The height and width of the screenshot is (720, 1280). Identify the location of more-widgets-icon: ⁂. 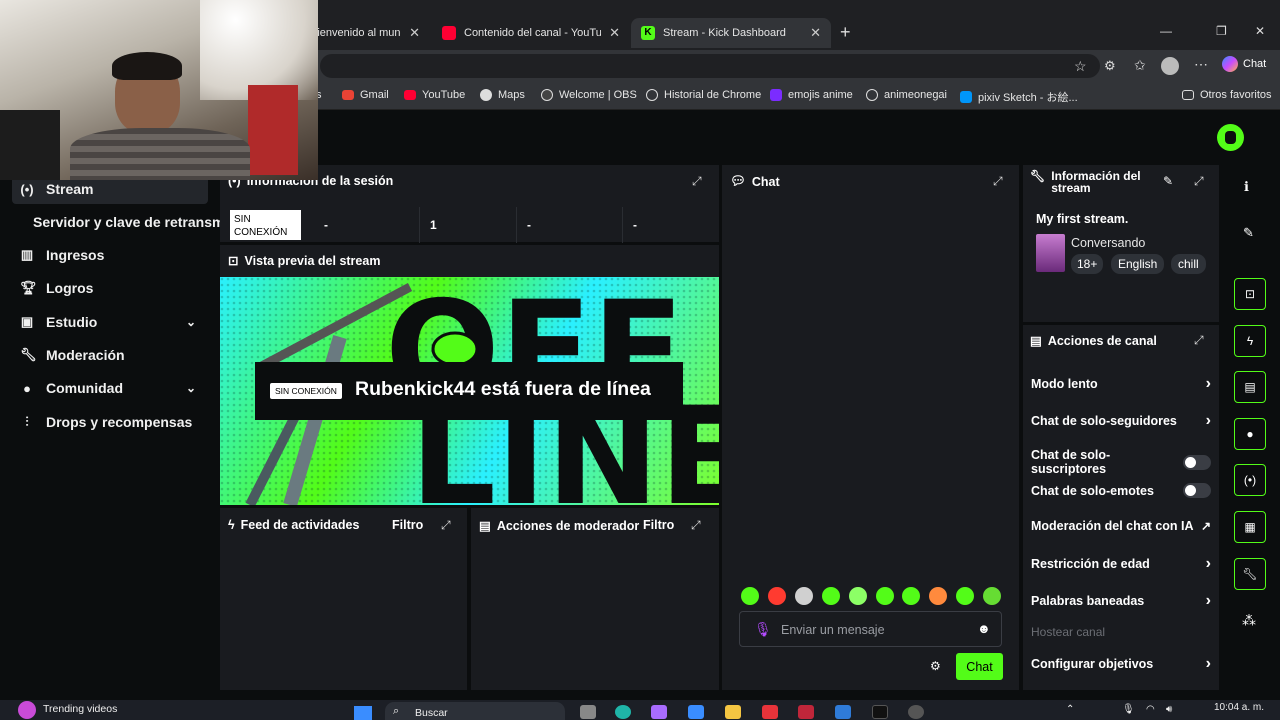
(1249, 620).